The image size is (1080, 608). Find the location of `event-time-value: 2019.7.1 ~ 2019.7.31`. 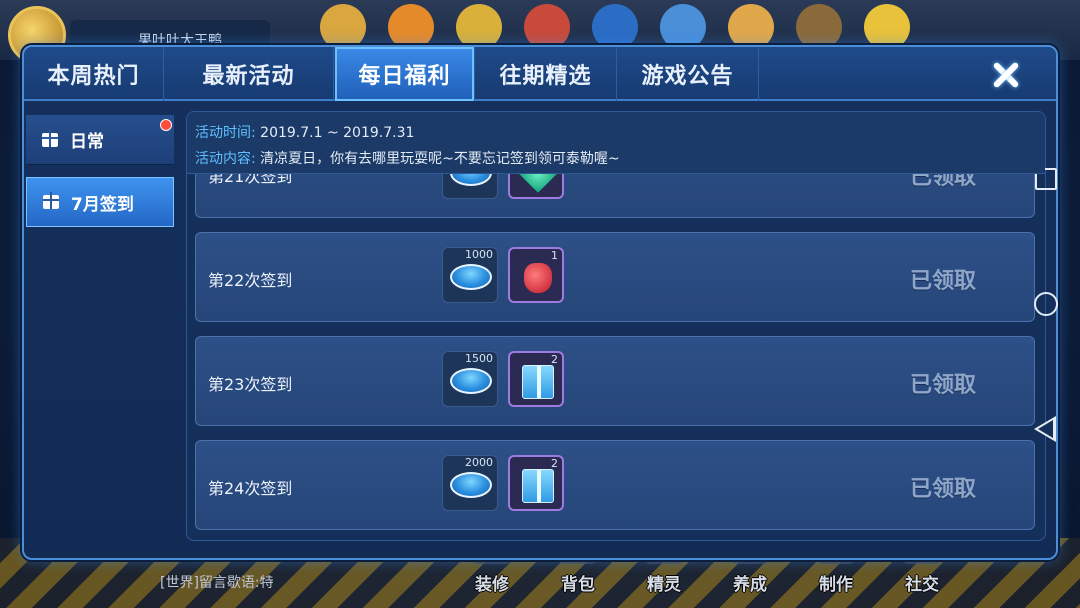

event-time-value: 2019.7.1 ~ 2019.7.31 is located at coordinates (337, 133).